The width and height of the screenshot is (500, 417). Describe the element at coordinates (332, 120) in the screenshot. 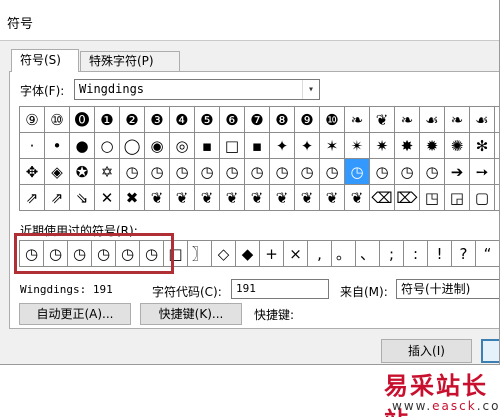

I see `symbol-cell: ❿` at that location.